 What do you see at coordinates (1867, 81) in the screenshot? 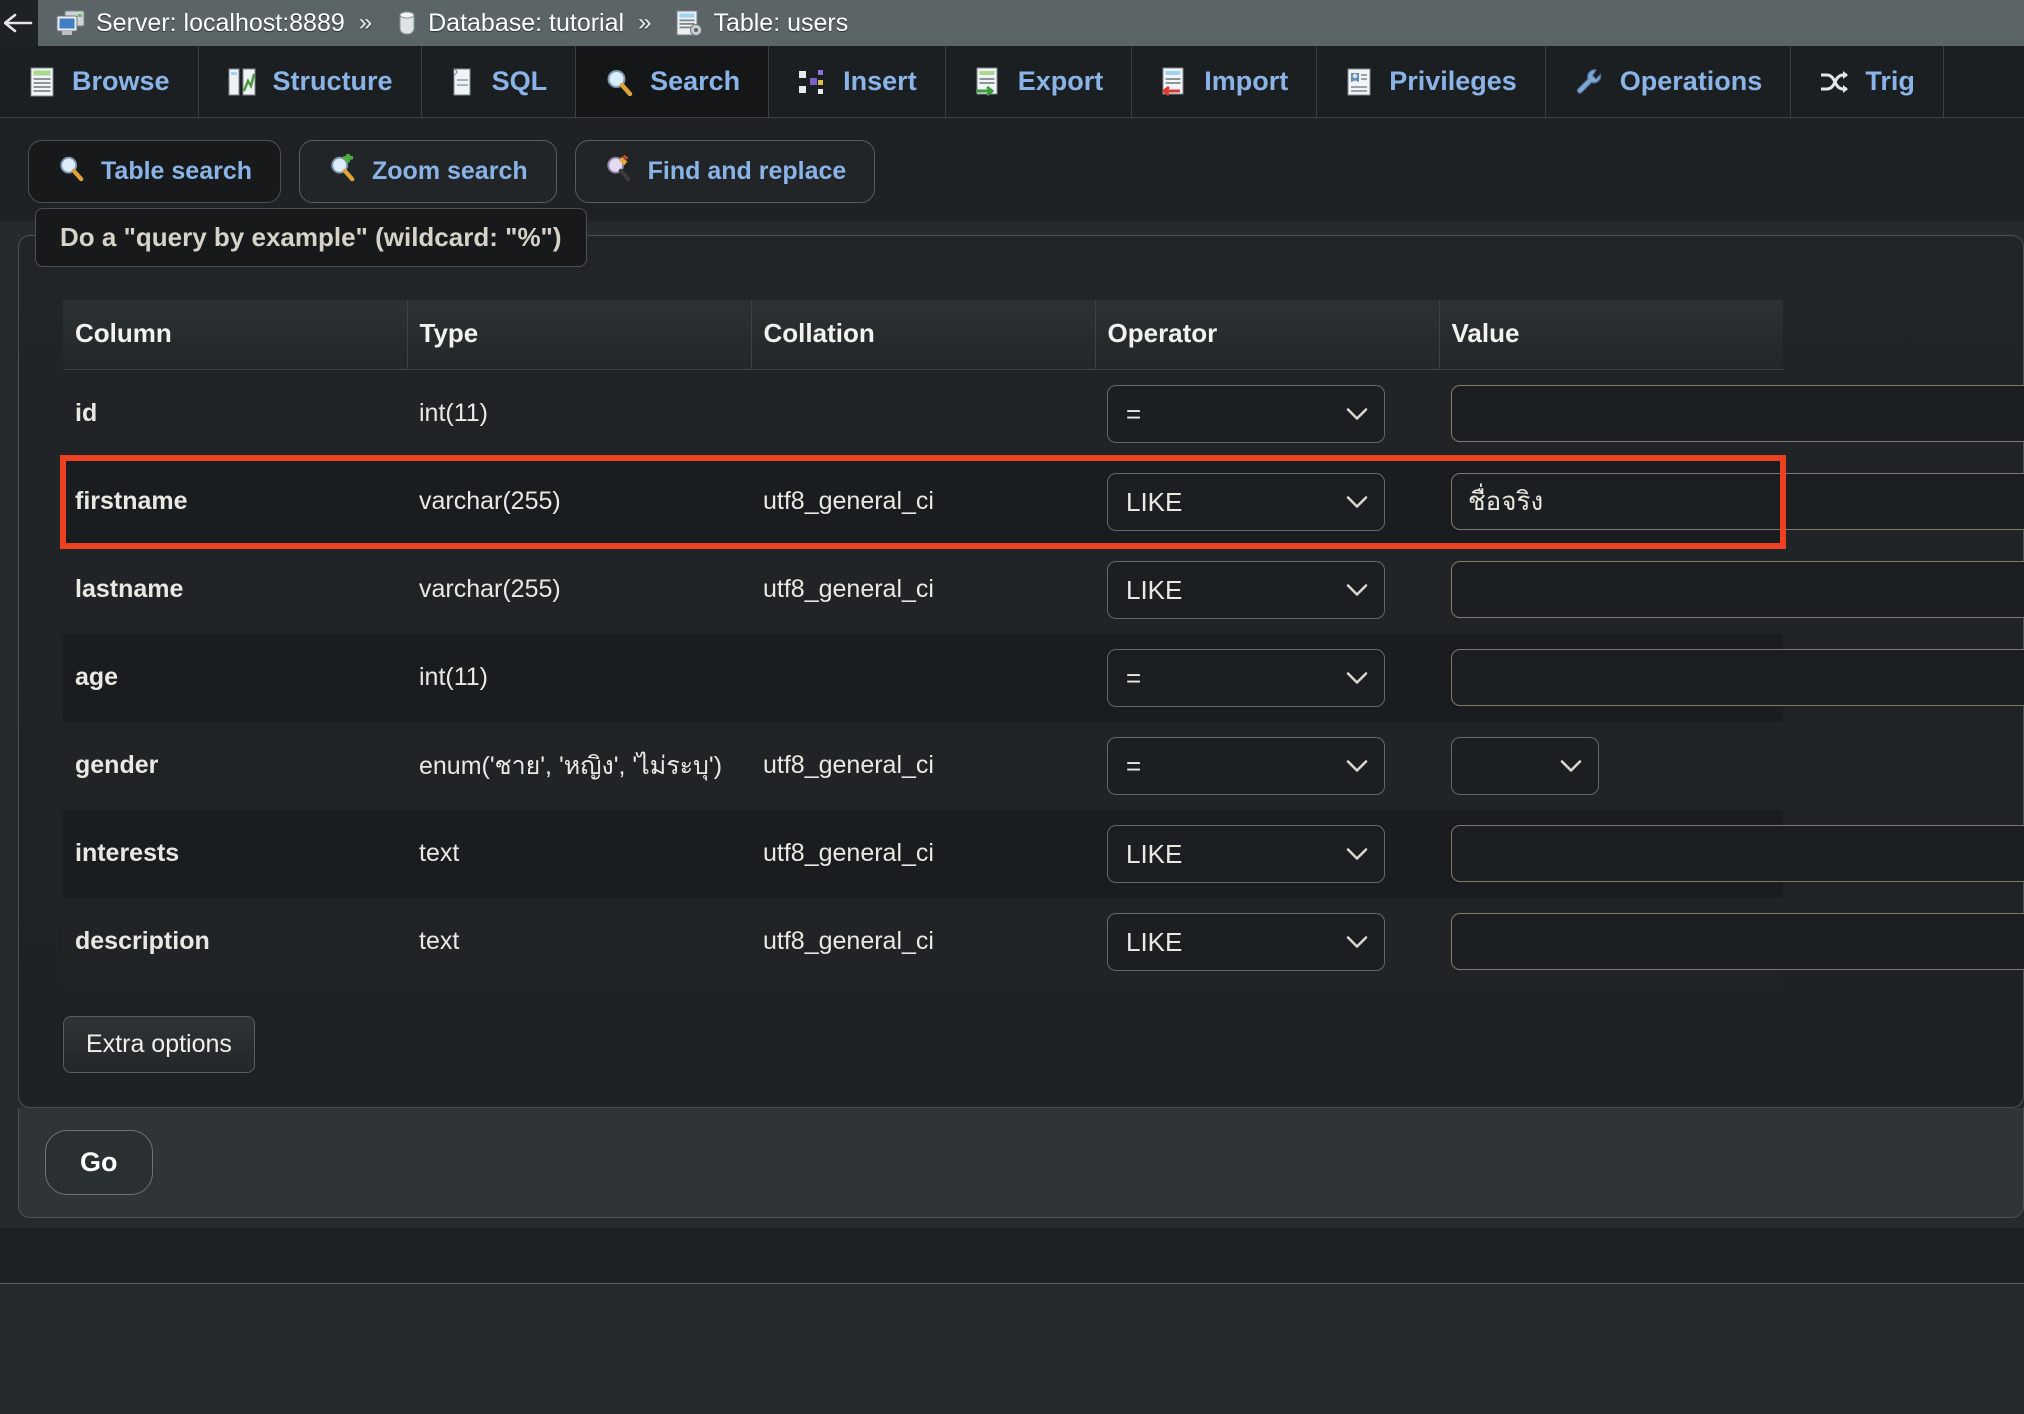
I see `tab-triggers: Trig` at bounding box center [1867, 81].